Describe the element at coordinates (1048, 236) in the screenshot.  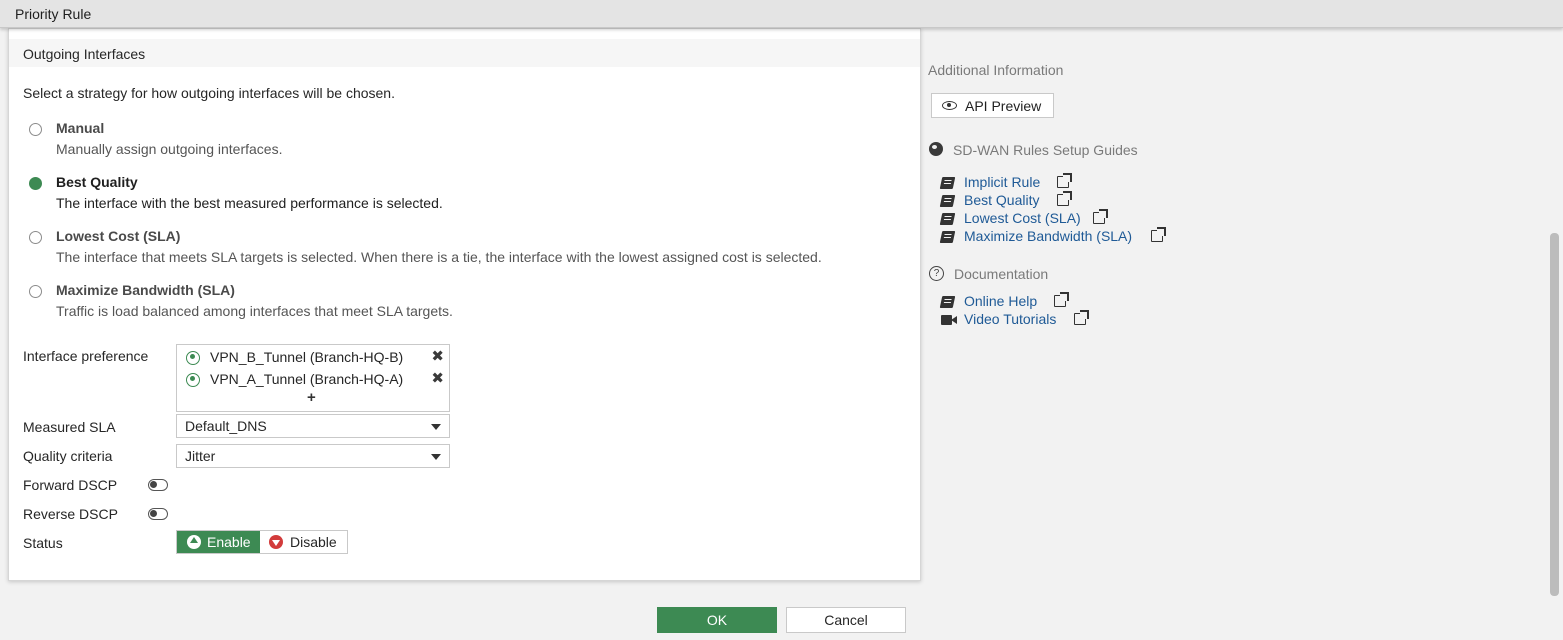
I see `link-text: Maximize Bandwidth (SLA)` at that location.